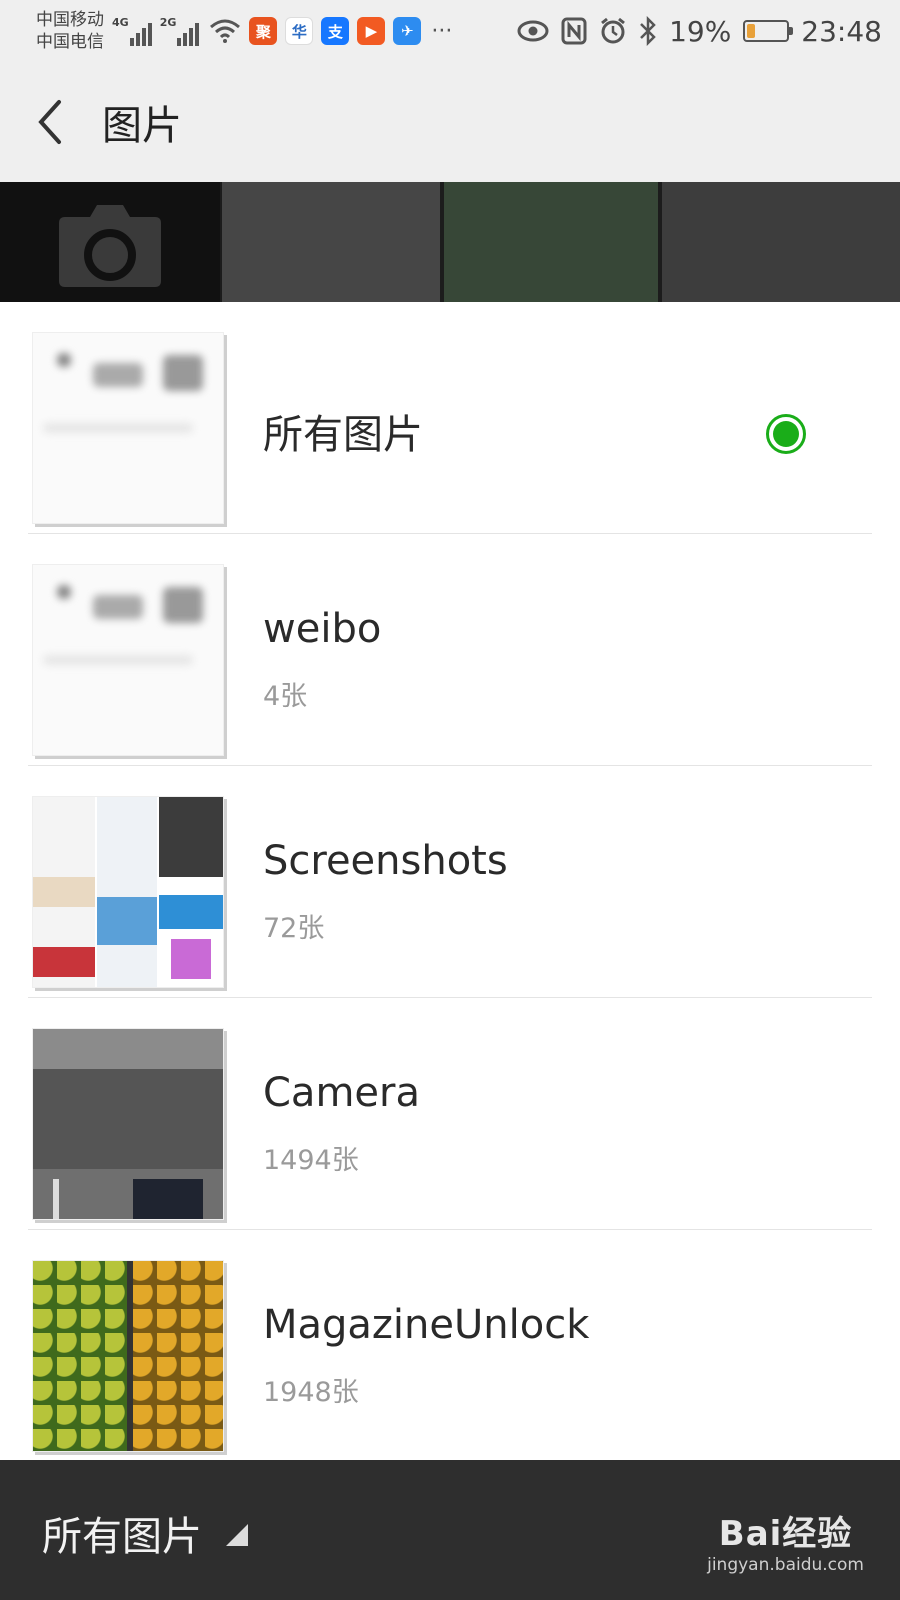 The image size is (900, 1600). I want to click on battery-percent: 19%, so click(700, 31).